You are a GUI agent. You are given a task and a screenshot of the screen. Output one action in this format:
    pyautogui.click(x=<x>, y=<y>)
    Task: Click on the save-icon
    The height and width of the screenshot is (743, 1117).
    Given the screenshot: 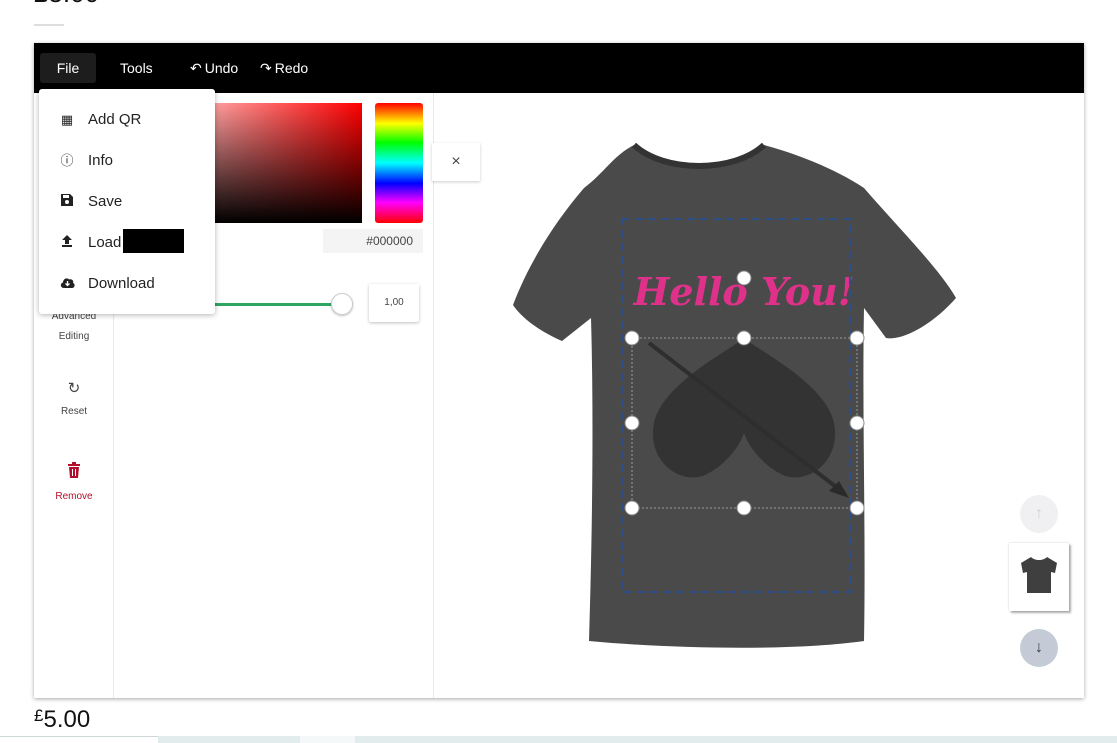 What is the action you would take?
    pyautogui.click(x=67, y=201)
    